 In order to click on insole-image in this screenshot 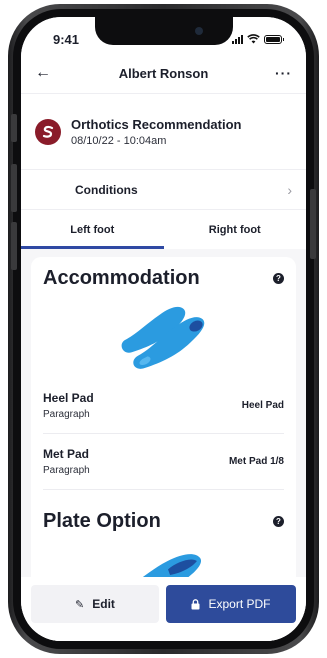, I will do `click(163, 334)`.